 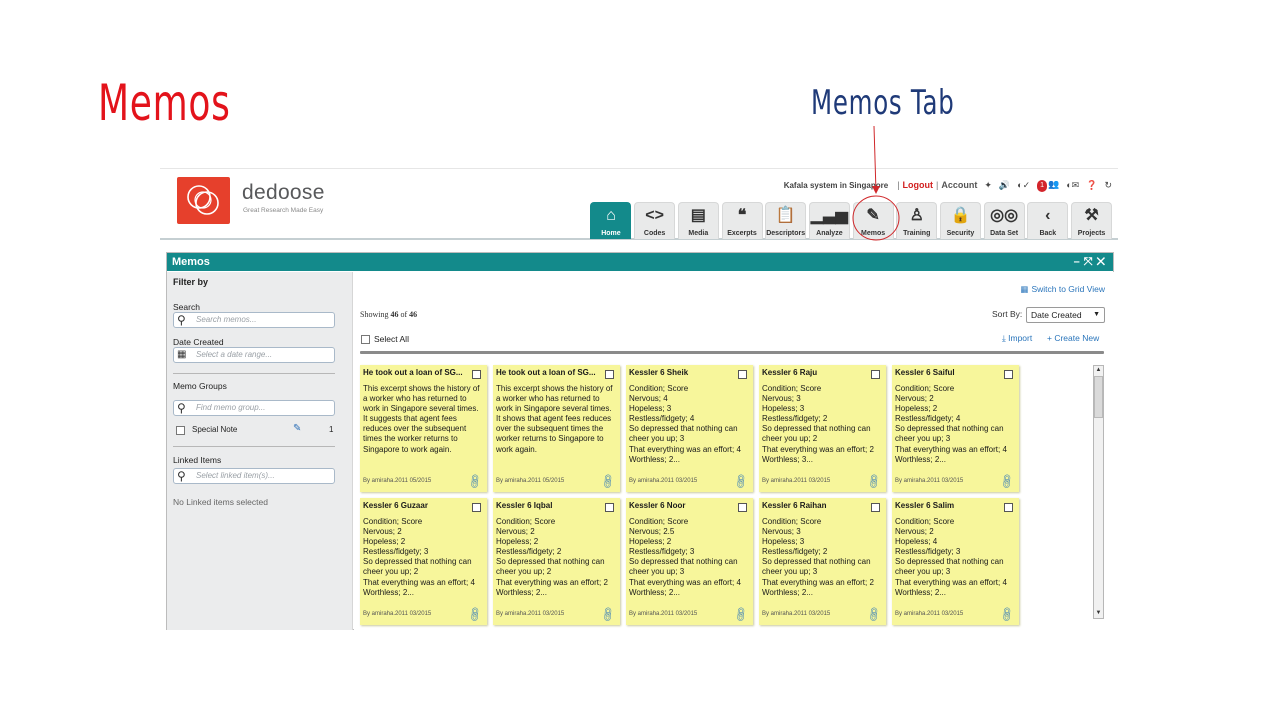 What do you see at coordinates (1108, 185) in the screenshot?
I see `refresh-icon: ↻` at bounding box center [1108, 185].